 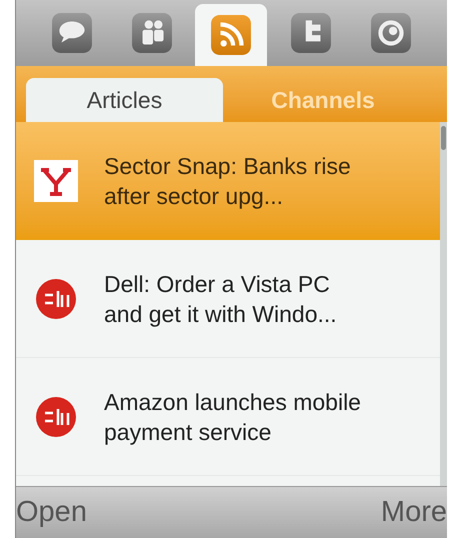 I want to click on speech-bubble-icon, so click(x=71, y=33).